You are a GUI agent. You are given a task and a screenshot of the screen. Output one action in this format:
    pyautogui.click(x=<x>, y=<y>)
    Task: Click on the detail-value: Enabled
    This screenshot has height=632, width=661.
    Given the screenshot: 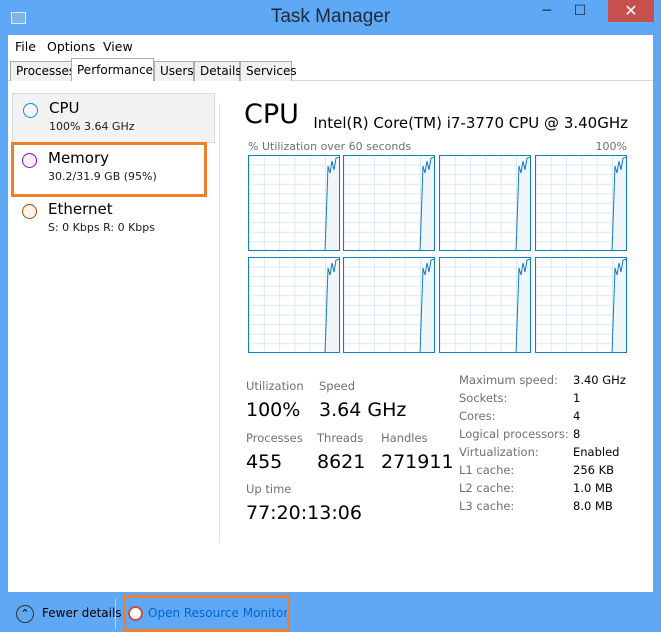 What is the action you would take?
    pyautogui.click(x=596, y=452)
    